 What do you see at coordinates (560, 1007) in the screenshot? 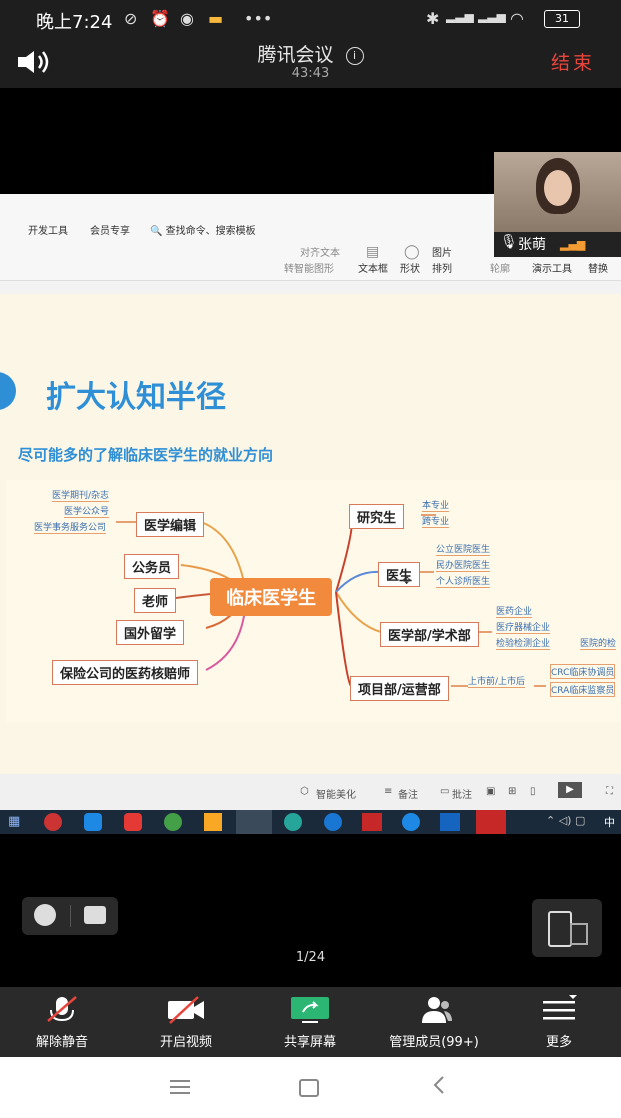
I see `more-menu-icon` at bounding box center [560, 1007].